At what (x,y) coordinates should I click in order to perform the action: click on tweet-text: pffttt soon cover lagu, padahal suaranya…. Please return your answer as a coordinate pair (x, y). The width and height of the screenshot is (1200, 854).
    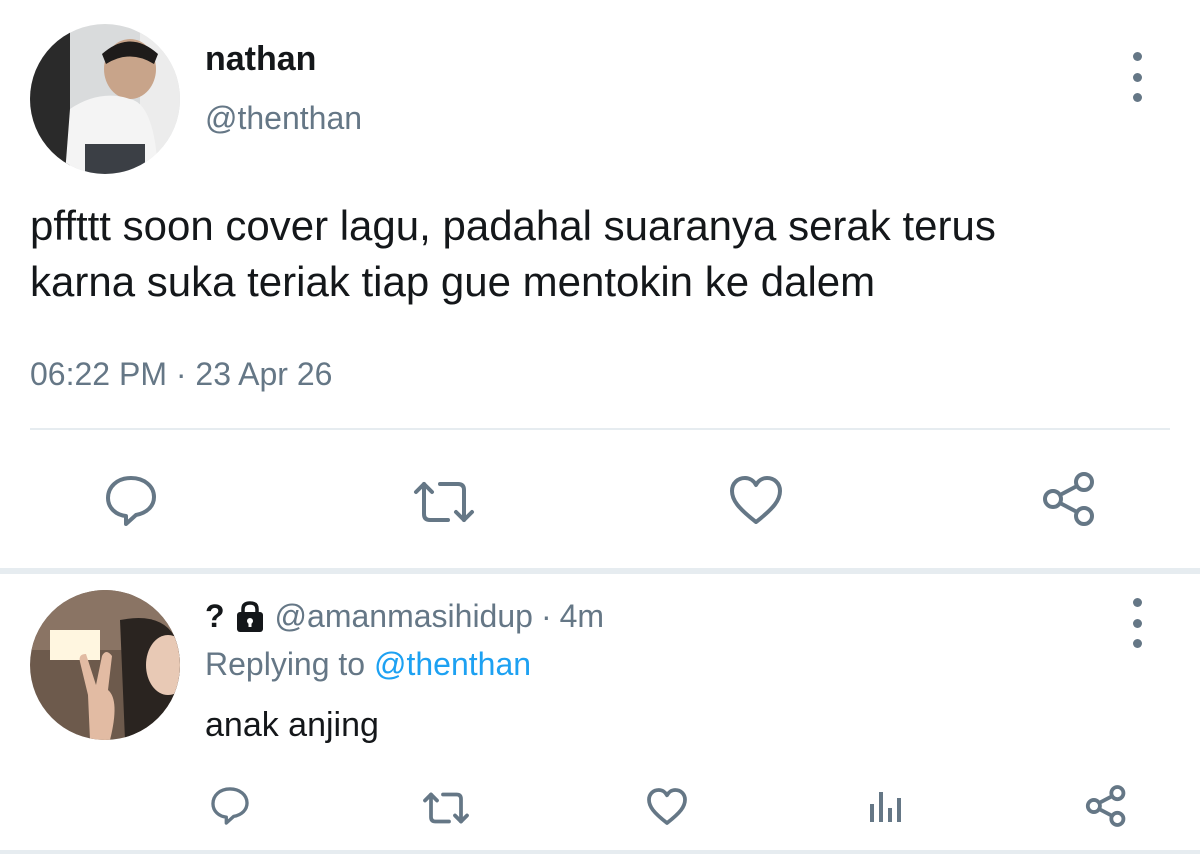
    Looking at the image, I should click on (590, 254).